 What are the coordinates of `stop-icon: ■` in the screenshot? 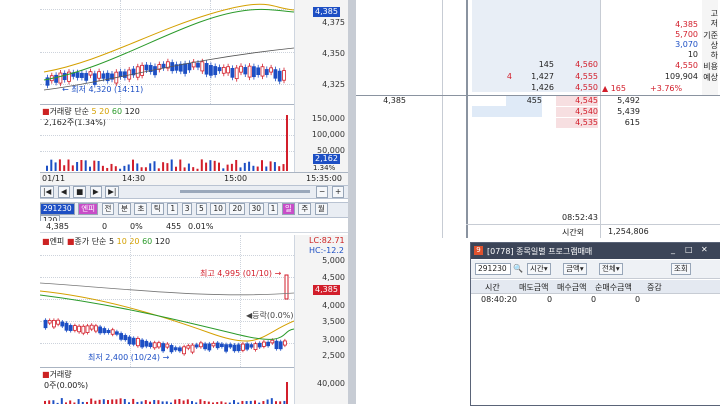 It's located at (80, 192).